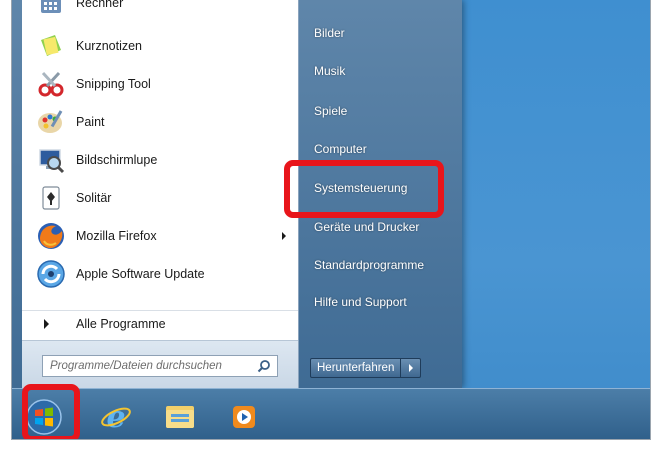 Image resolution: width=664 pixels, height=450 pixels. I want to click on taskbar-media-player, so click(244, 417).